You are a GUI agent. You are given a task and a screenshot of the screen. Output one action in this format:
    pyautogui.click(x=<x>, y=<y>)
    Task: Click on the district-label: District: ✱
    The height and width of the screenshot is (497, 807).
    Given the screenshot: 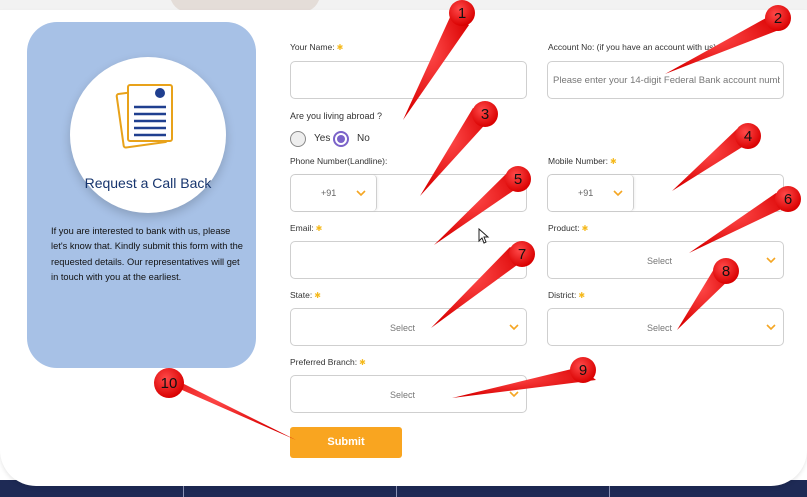 What is the action you would take?
    pyautogui.click(x=567, y=295)
    